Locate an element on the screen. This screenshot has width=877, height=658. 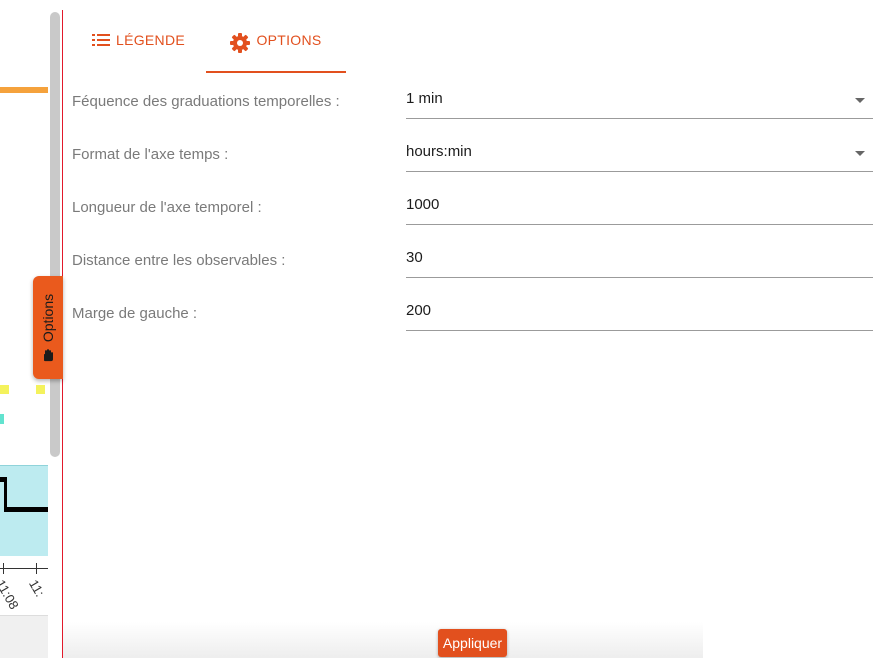
observables-distance-input: 30 is located at coordinates (639, 263).